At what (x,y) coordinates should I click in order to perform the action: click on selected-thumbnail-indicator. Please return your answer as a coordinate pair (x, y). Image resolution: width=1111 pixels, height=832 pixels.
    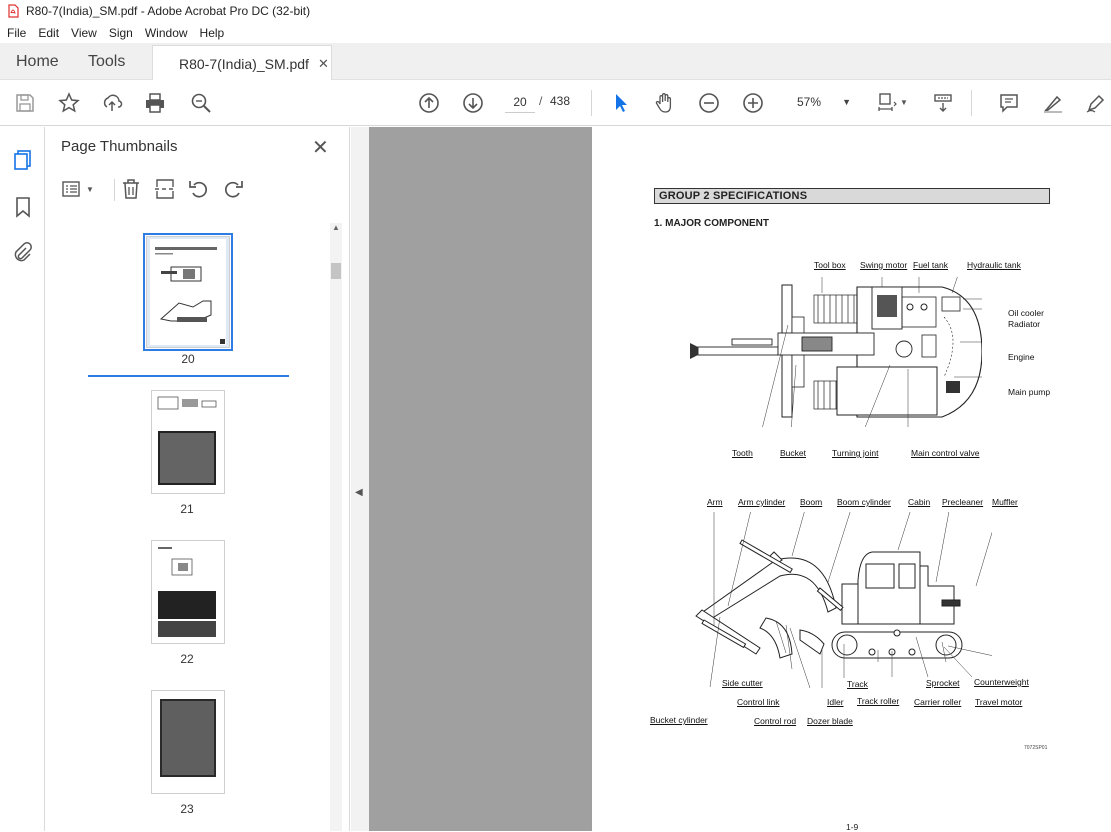
    Looking at the image, I should click on (188, 376).